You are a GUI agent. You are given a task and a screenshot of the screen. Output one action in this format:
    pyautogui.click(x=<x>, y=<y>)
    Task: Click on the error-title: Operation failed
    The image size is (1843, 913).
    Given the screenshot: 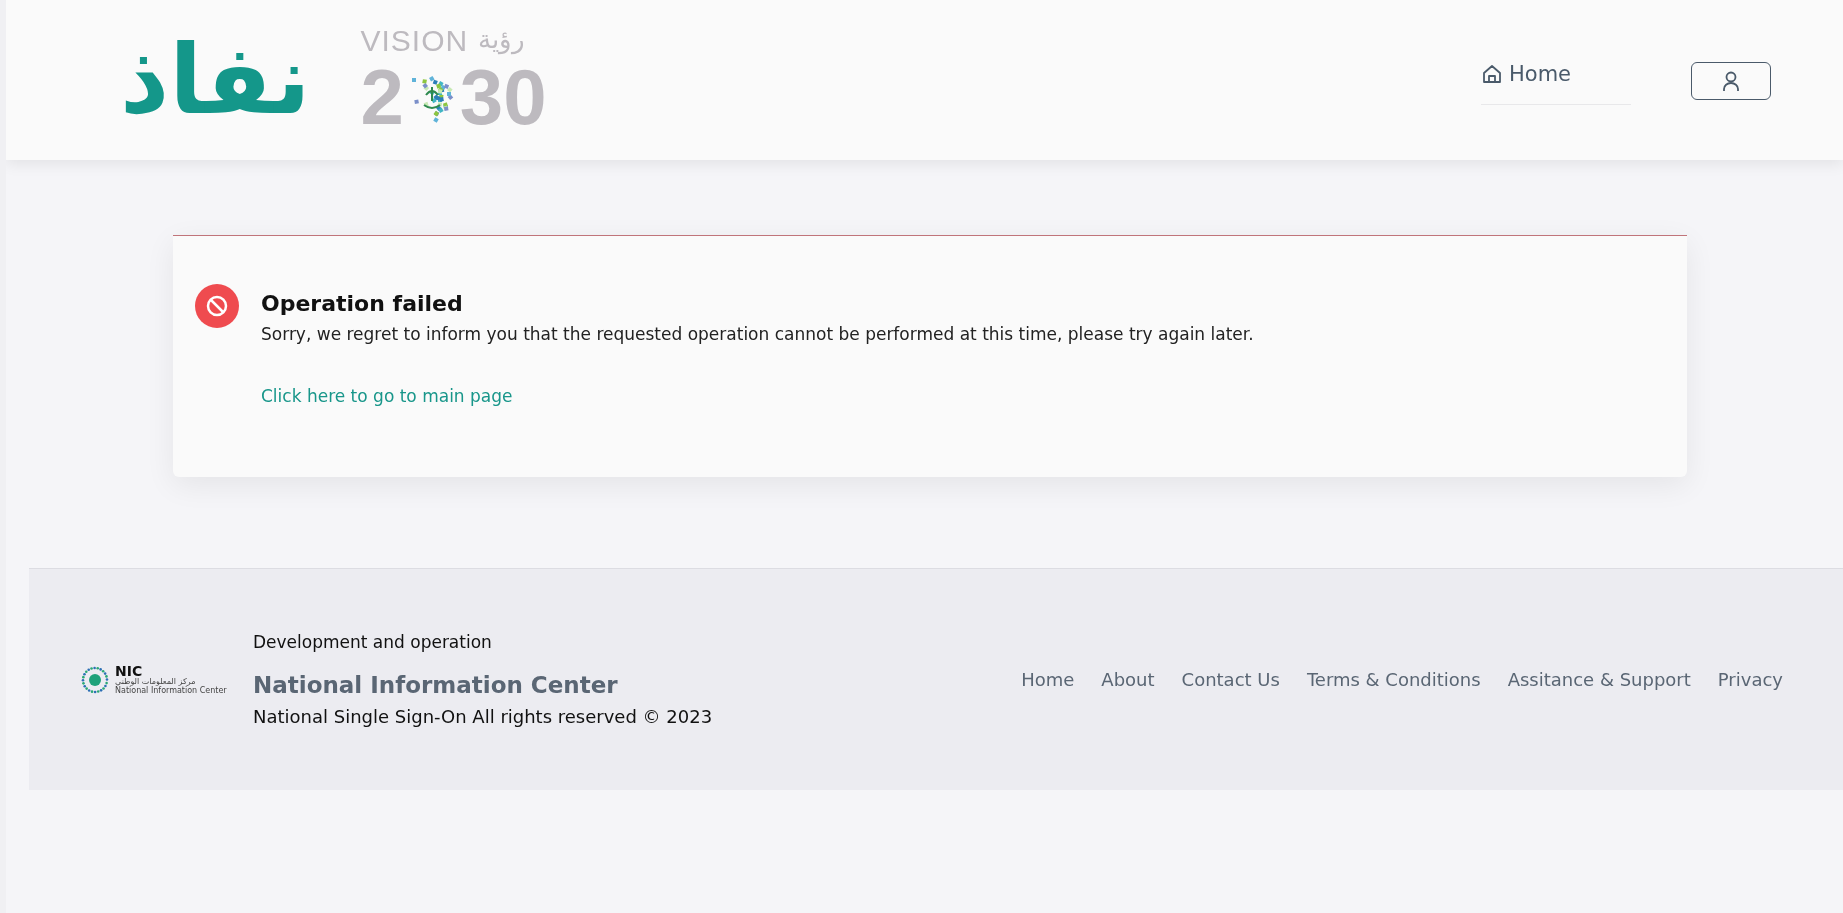 What is the action you would take?
    pyautogui.click(x=362, y=303)
    